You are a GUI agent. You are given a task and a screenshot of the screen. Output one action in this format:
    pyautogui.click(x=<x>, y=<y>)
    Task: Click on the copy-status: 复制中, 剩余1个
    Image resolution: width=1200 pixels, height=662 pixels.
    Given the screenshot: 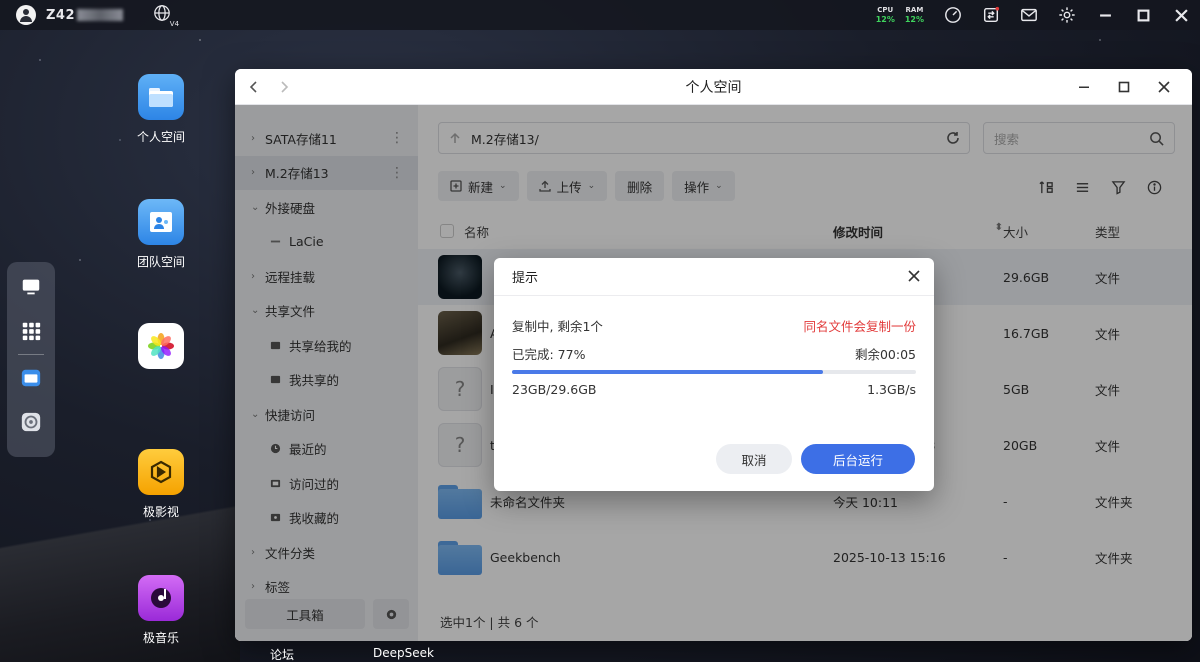 What is the action you would take?
    pyautogui.click(x=557, y=326)
    